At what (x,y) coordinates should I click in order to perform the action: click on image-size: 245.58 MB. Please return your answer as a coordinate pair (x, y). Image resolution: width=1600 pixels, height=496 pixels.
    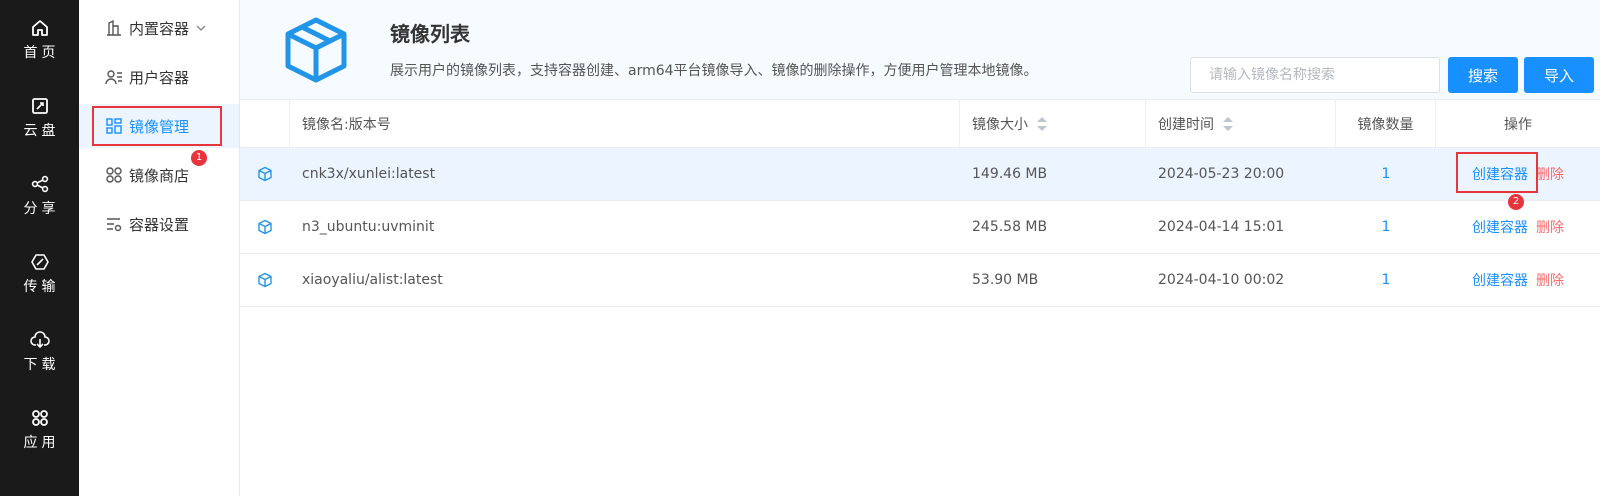
    Looking at the image, I should click on (1010, 227).